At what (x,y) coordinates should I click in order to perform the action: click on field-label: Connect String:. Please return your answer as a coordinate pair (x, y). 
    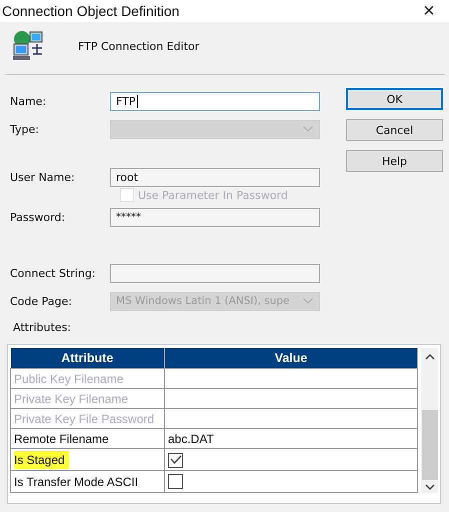
    Looking at the image, I should click on (53, 273).